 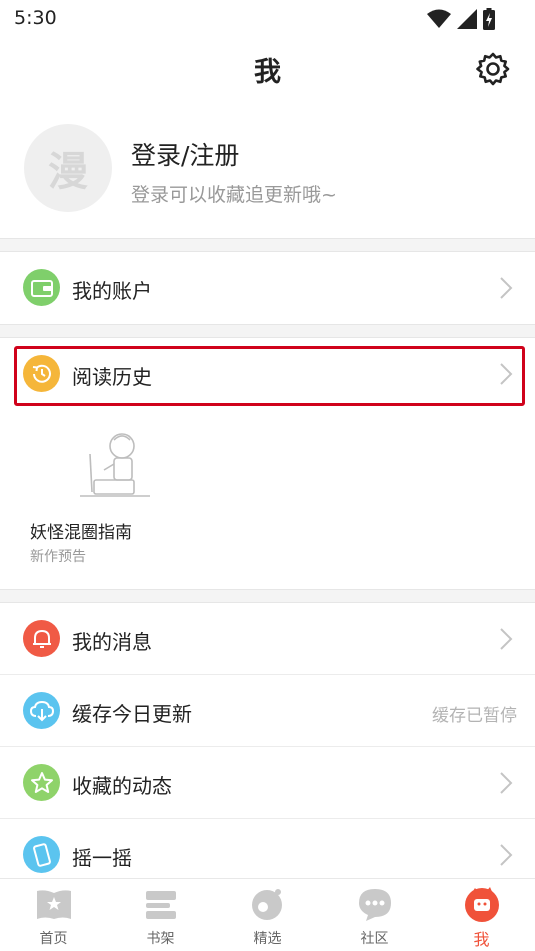 What do you see at coordinates (41, 710) in the screenshot?
I see `cloud-download-icon` at bounding box center [41, 710].